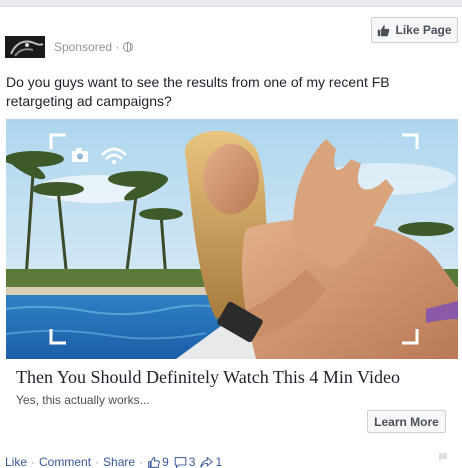  I want to click on comments-number: 3, so click(192, 461).